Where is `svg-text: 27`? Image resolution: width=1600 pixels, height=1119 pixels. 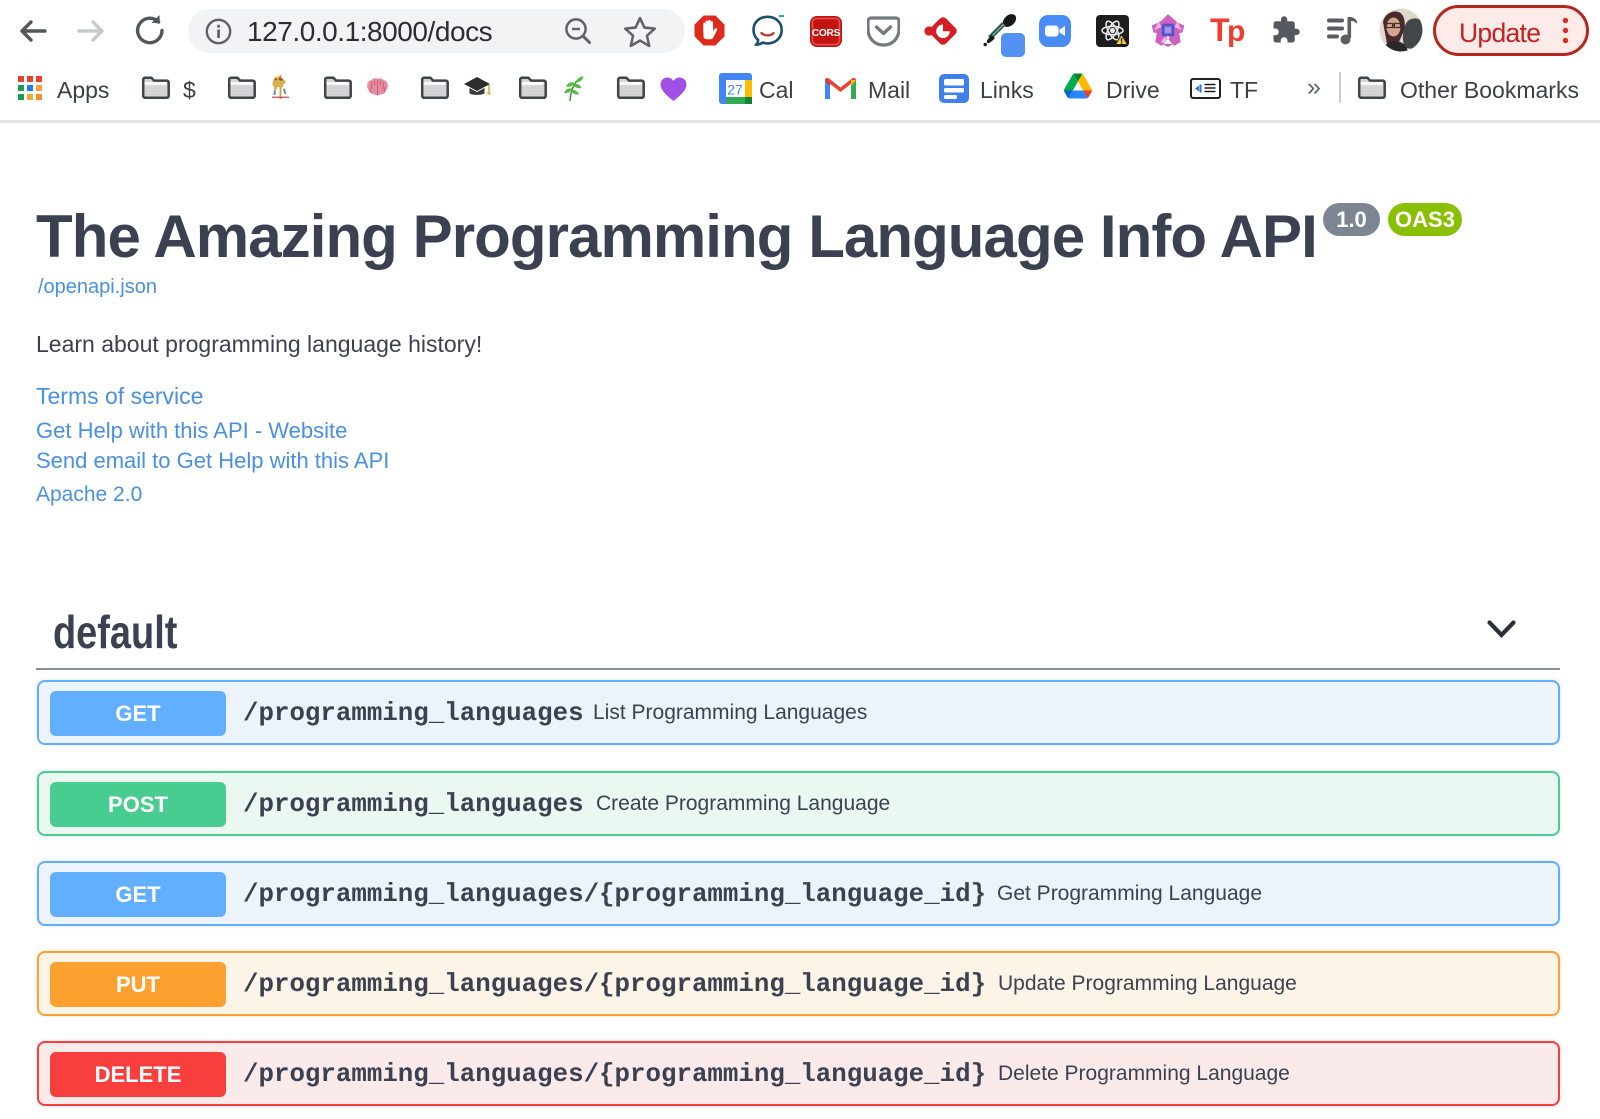 svg-text: 27 is located at coordinates (735, 90).